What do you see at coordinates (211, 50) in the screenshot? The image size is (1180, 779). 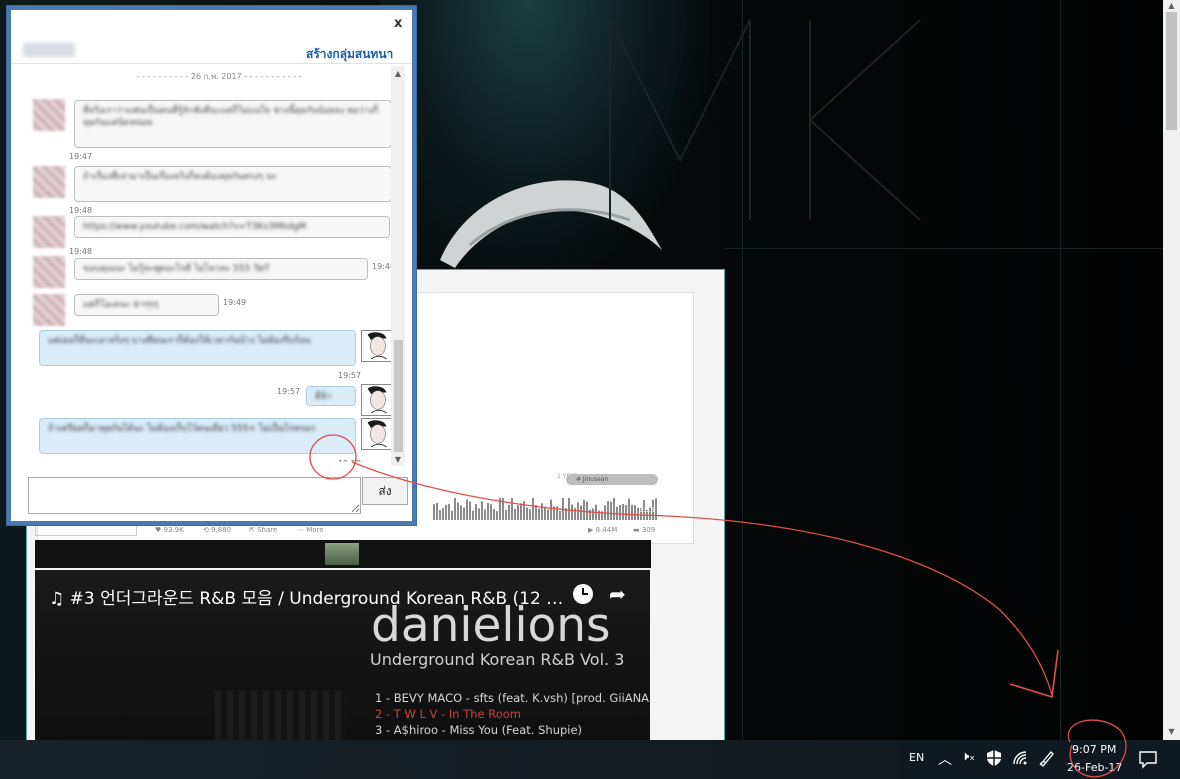 I see `chat-header: สร้างกลุ่มสนทนา` at bounding box center [211, 50].